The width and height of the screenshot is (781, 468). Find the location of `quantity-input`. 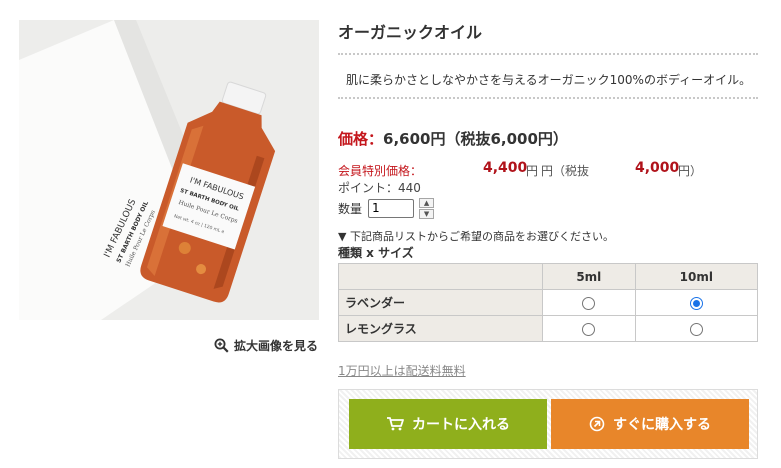

quantity-input is located at coordinates (391, 208).